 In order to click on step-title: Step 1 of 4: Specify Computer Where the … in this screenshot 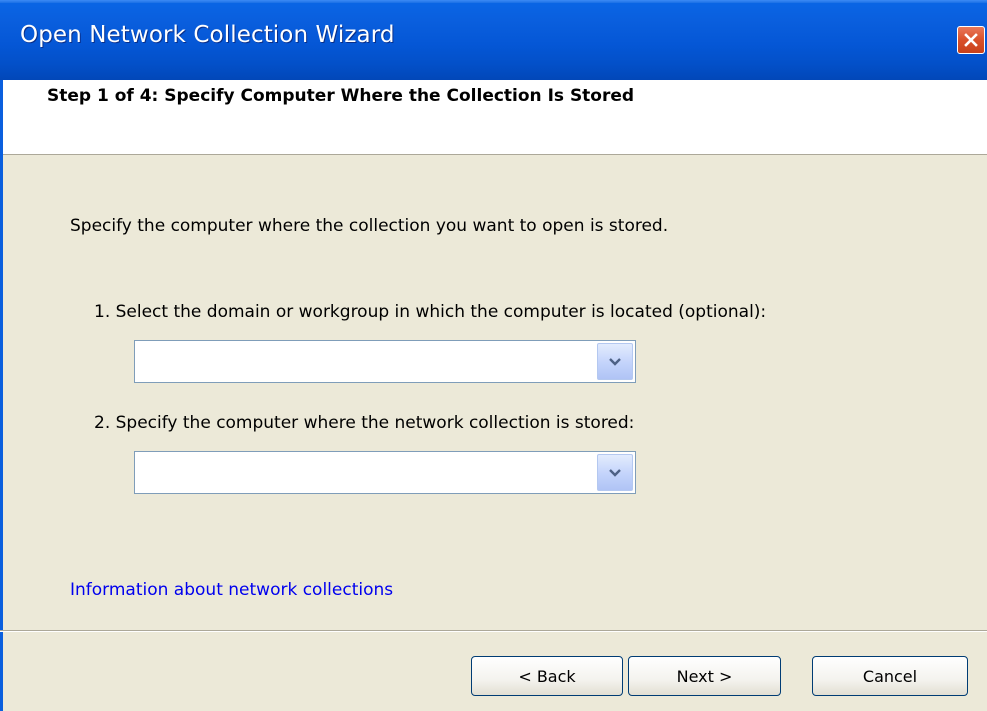, I will do `click(341, 96)`.